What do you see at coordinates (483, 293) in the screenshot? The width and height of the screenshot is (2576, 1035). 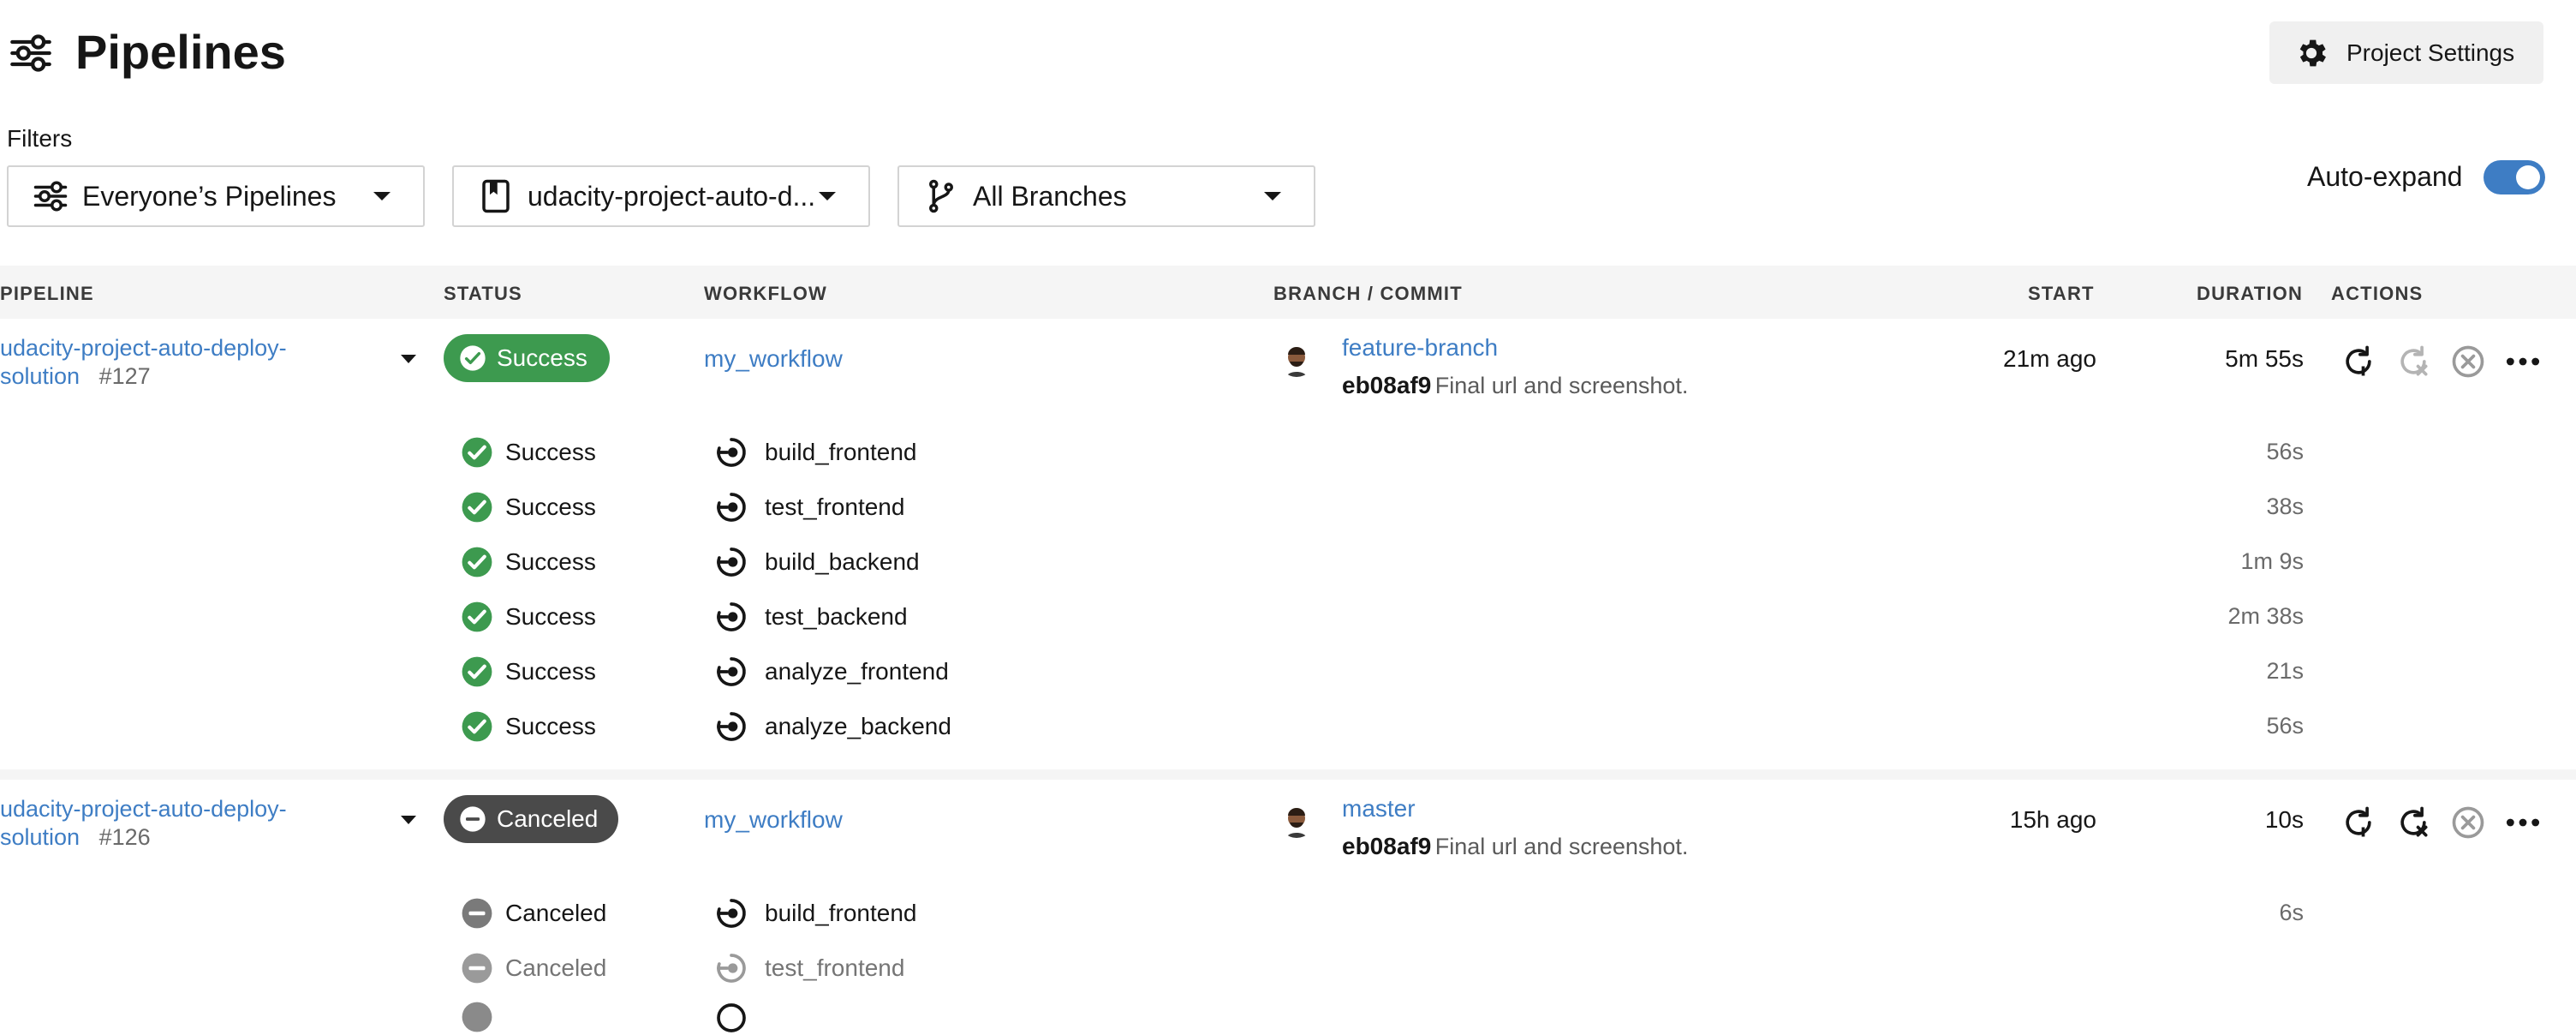 I see `column-header-status: STATUS` at bounding box center [483, 293].